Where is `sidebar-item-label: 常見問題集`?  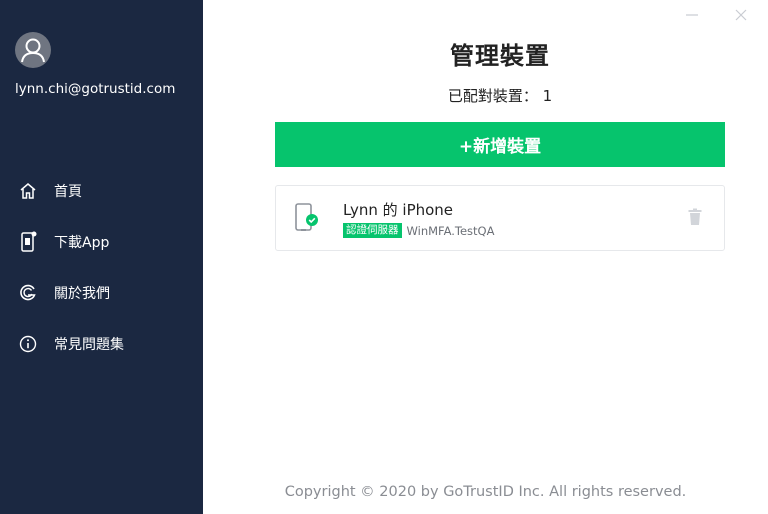
sidebar-item-label: 常見問題集 is located at coordinates (89, 345).